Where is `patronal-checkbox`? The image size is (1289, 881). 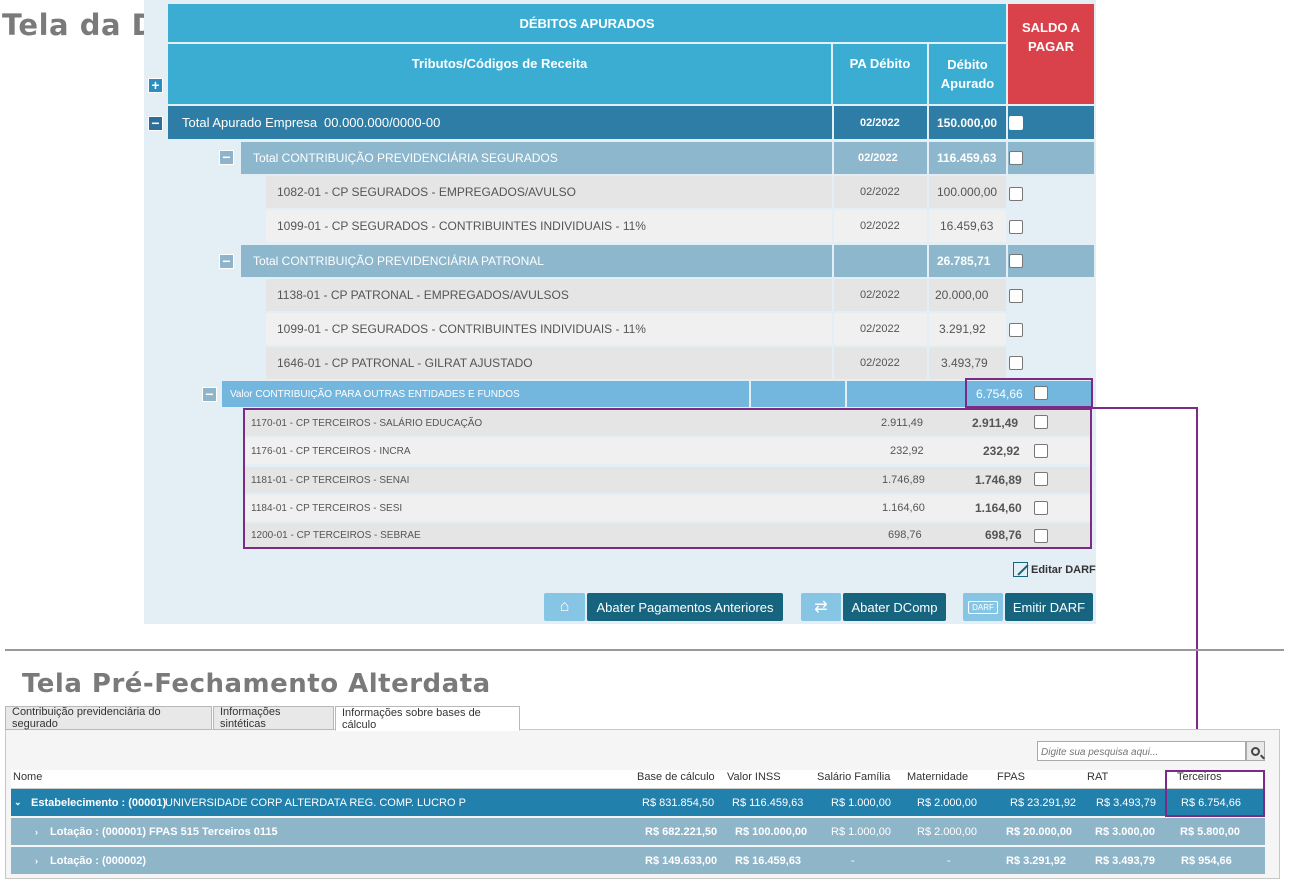
patronal-checkbox is located at coordinates (1016, 261).